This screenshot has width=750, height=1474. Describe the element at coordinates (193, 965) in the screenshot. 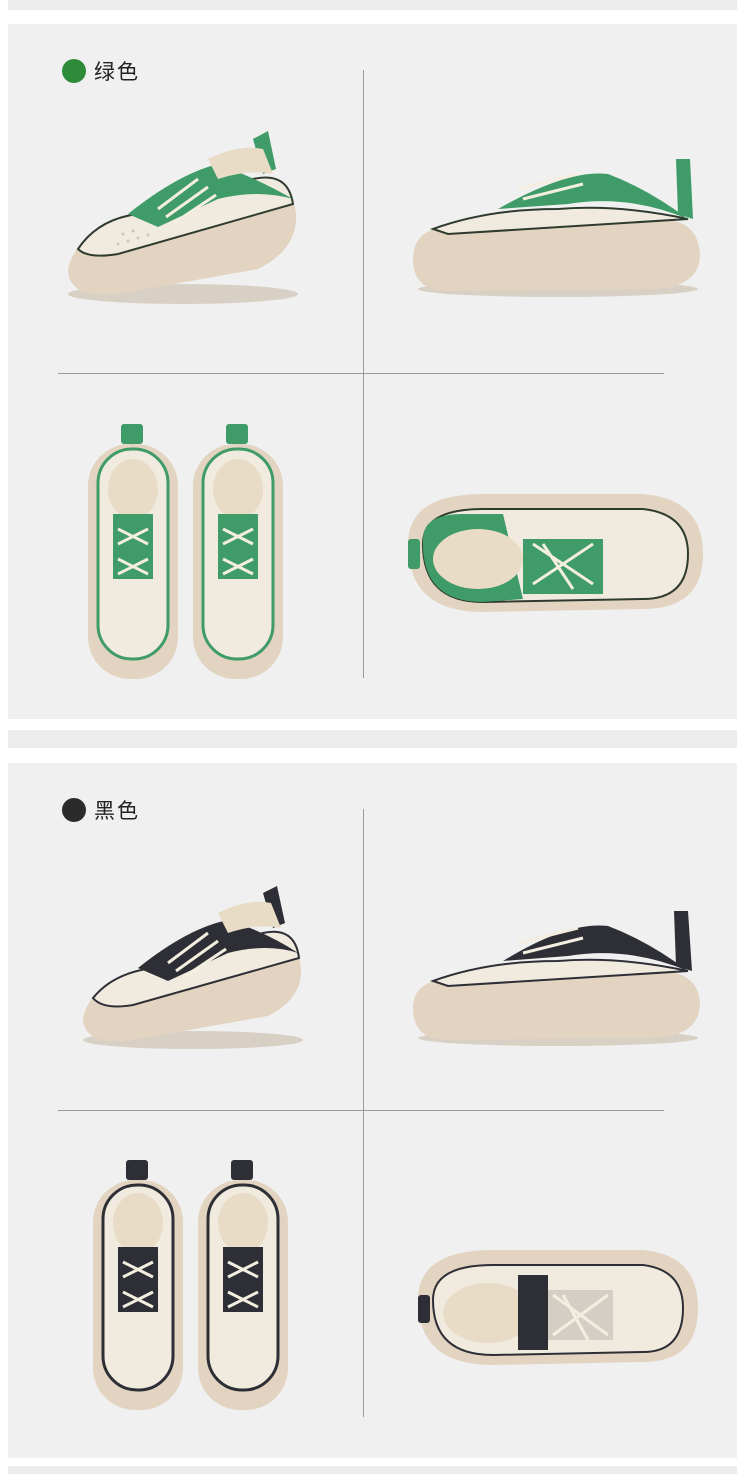

I see `black-shoe-three-quarter-image` at that location.